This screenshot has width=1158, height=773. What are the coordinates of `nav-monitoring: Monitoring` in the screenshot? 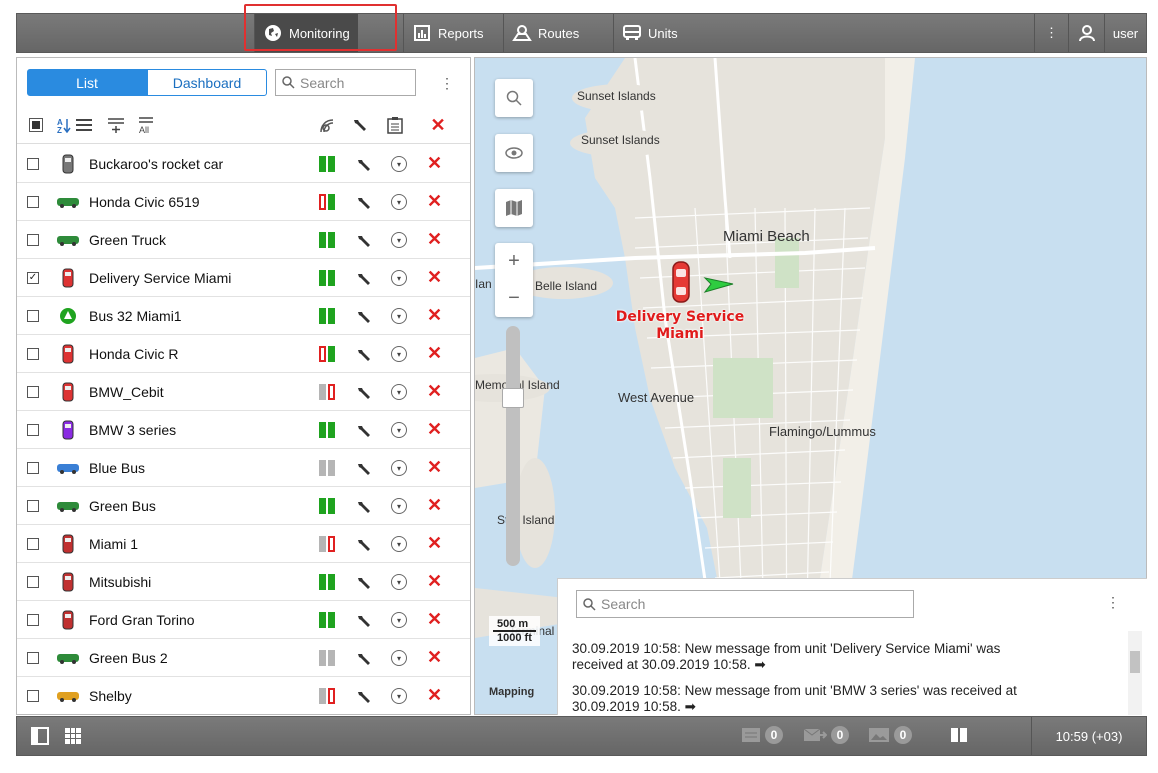 It's located at (306, 33).